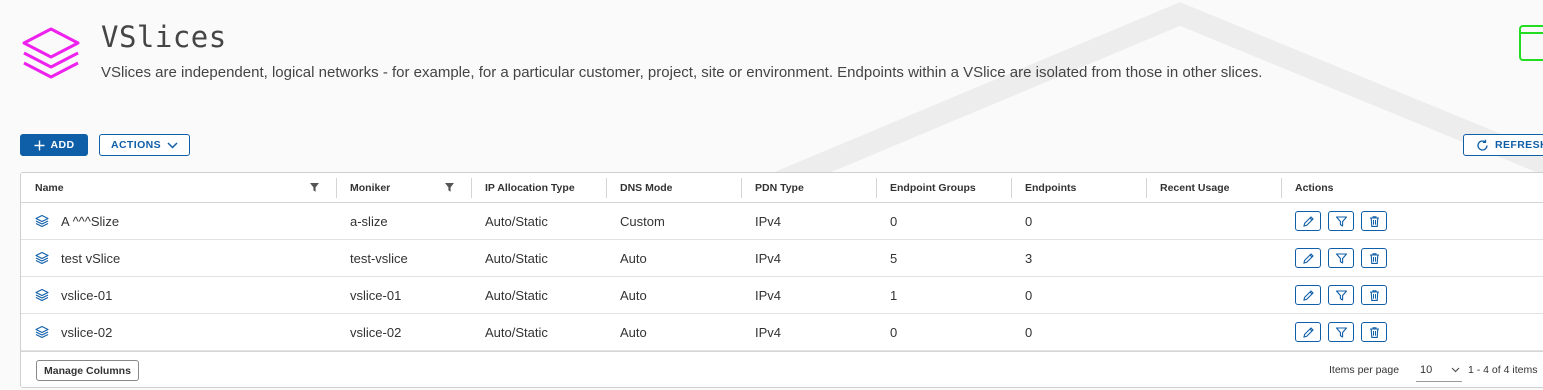 The image size is (1543, 390). I want to click on moniker-value: test-vslice, so click(379, 258).